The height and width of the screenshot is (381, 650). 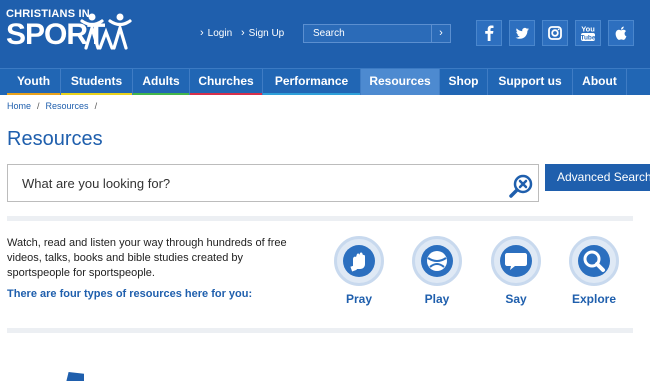 I want to click on nav-item-shop: Shop, so click(x=464, y=82).